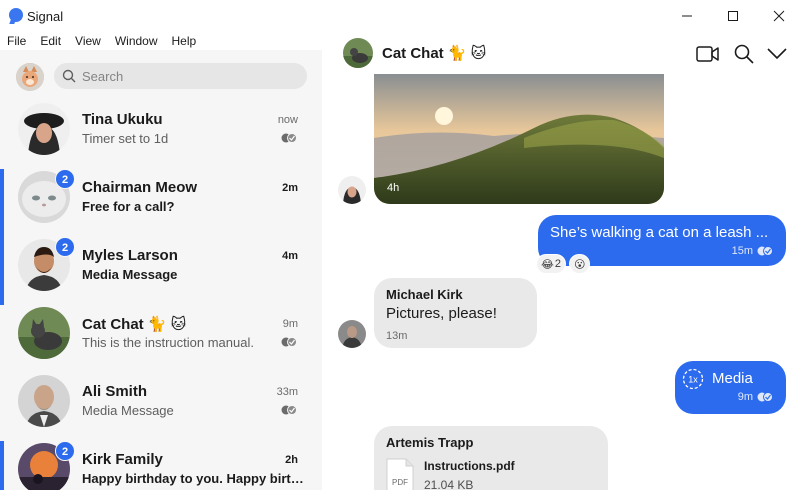 Image resolution: width=804 pixels, height=490 pixels. I want to click on search-chat-button, so click(744, 54).